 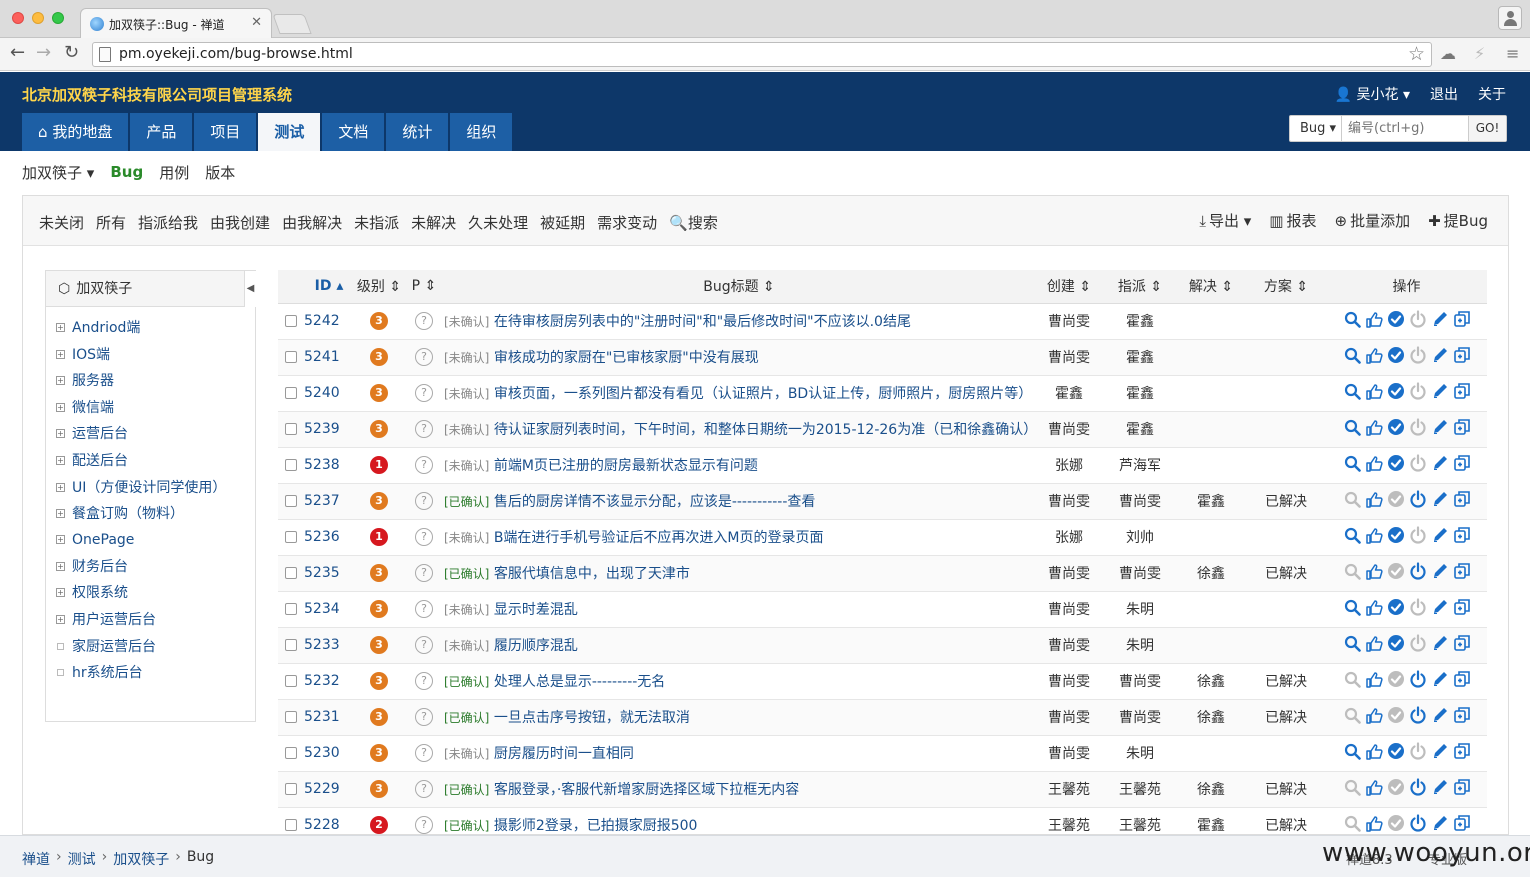 What do you see at coordinates (702, 322) in the screenshot?
I see `bug-title-link: 在待审核厨房列表中的"注册时间"和"最后修改时间"不应该以.0结尾` at bounding box center [702, 322].